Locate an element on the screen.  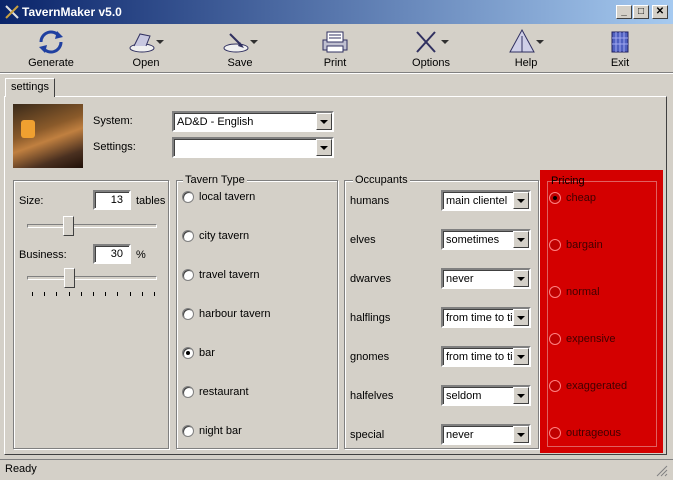
occupant-label: halfelves is located at coordinates (372, 396).